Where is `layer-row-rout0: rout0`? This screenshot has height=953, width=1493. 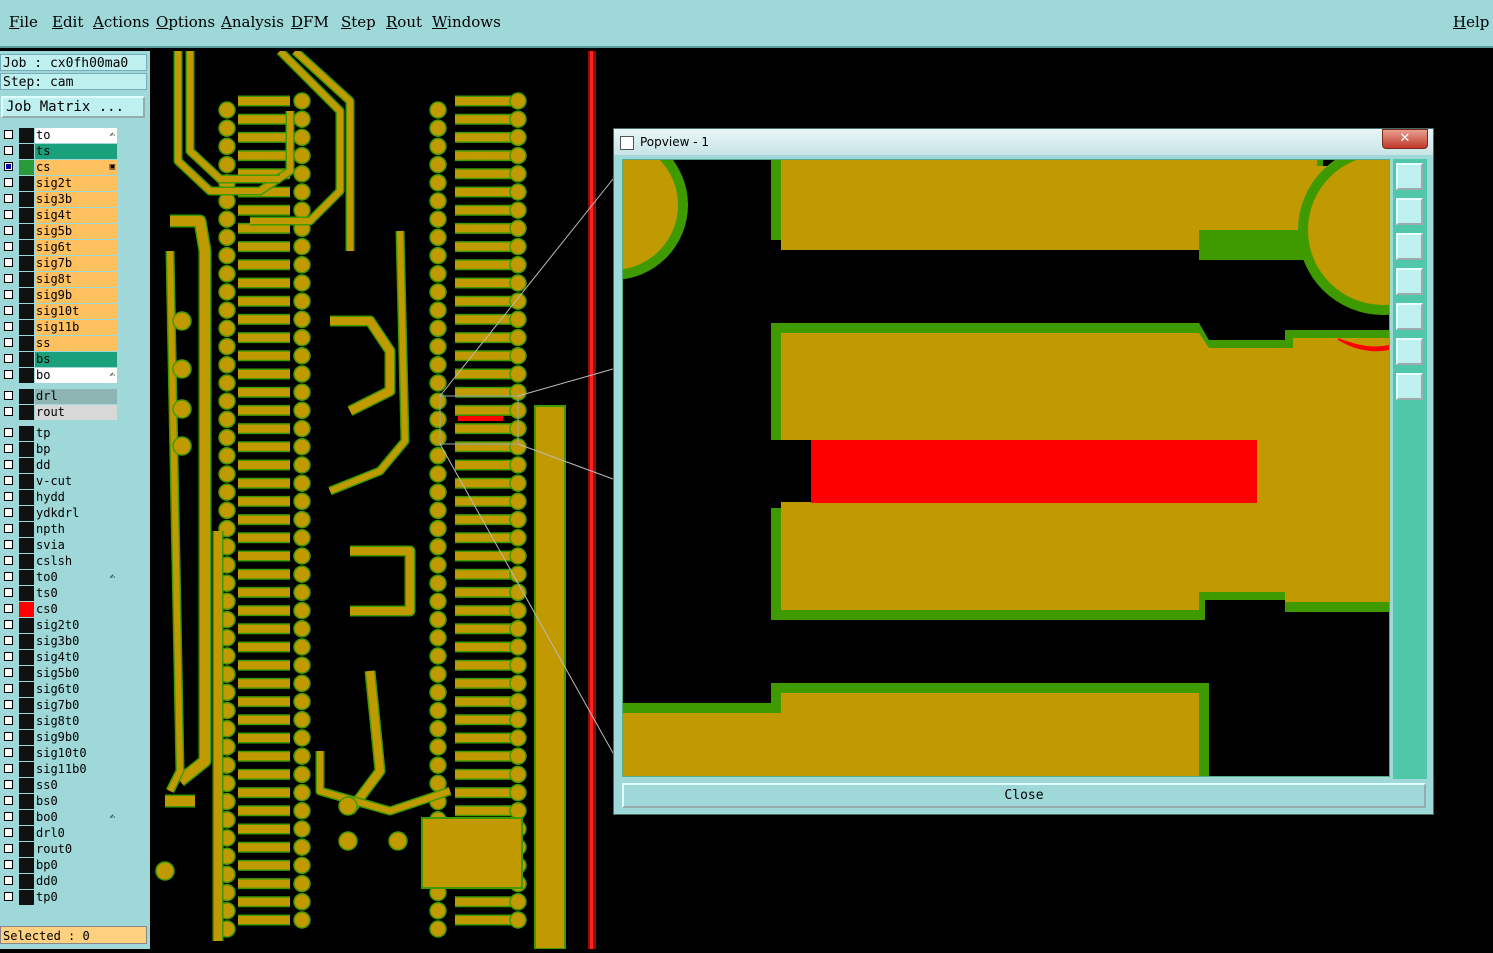 layer-row-rout0: rout0 is located at coordinates (59, 849).